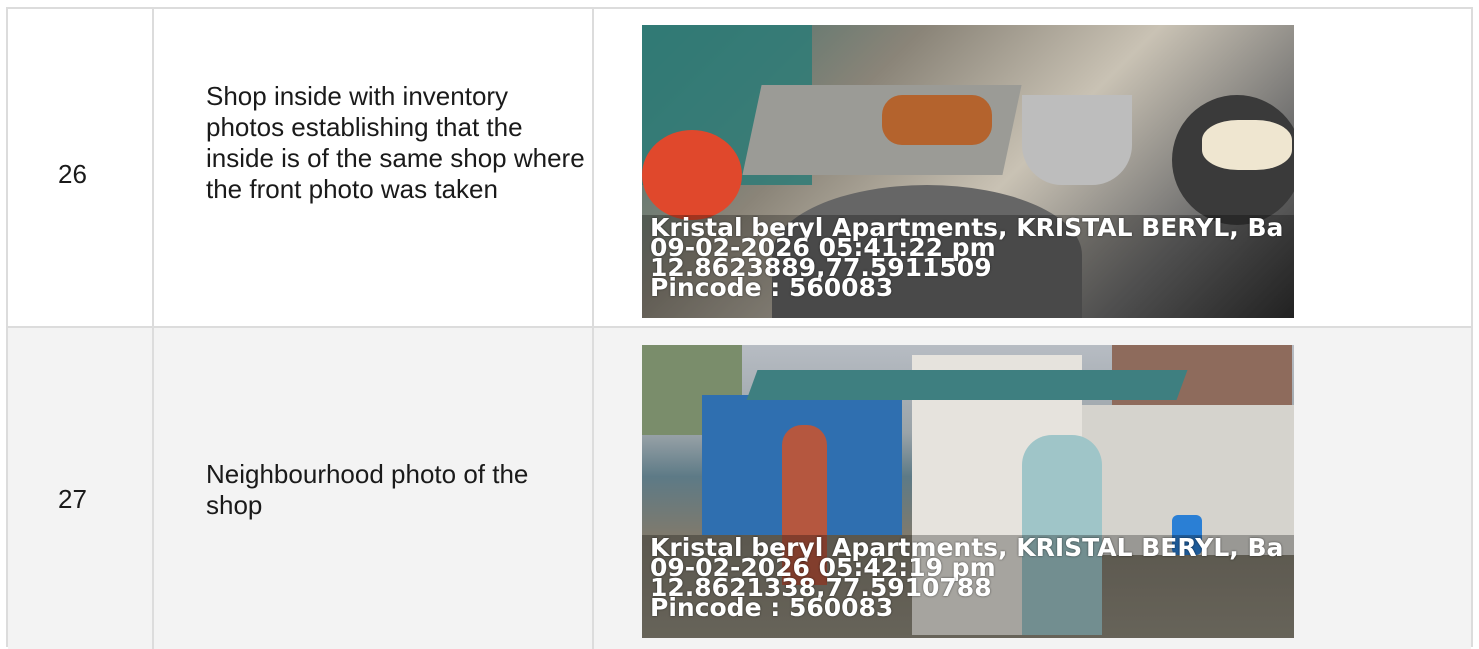  I want to click on description-cell: Neighbourhood photo of the shop, so click(374, 488).